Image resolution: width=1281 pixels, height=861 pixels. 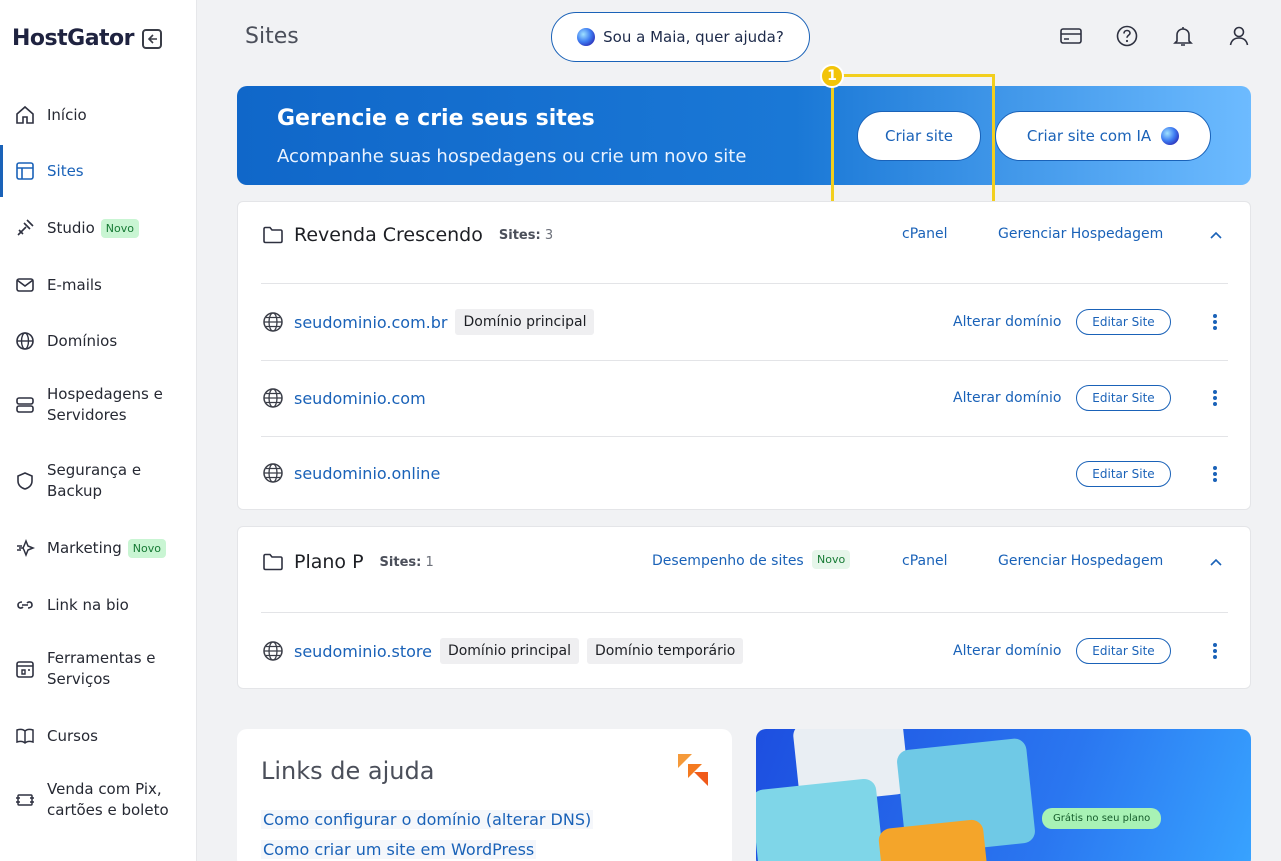 I want to click on help-icon, so click(x=1127, y=36).